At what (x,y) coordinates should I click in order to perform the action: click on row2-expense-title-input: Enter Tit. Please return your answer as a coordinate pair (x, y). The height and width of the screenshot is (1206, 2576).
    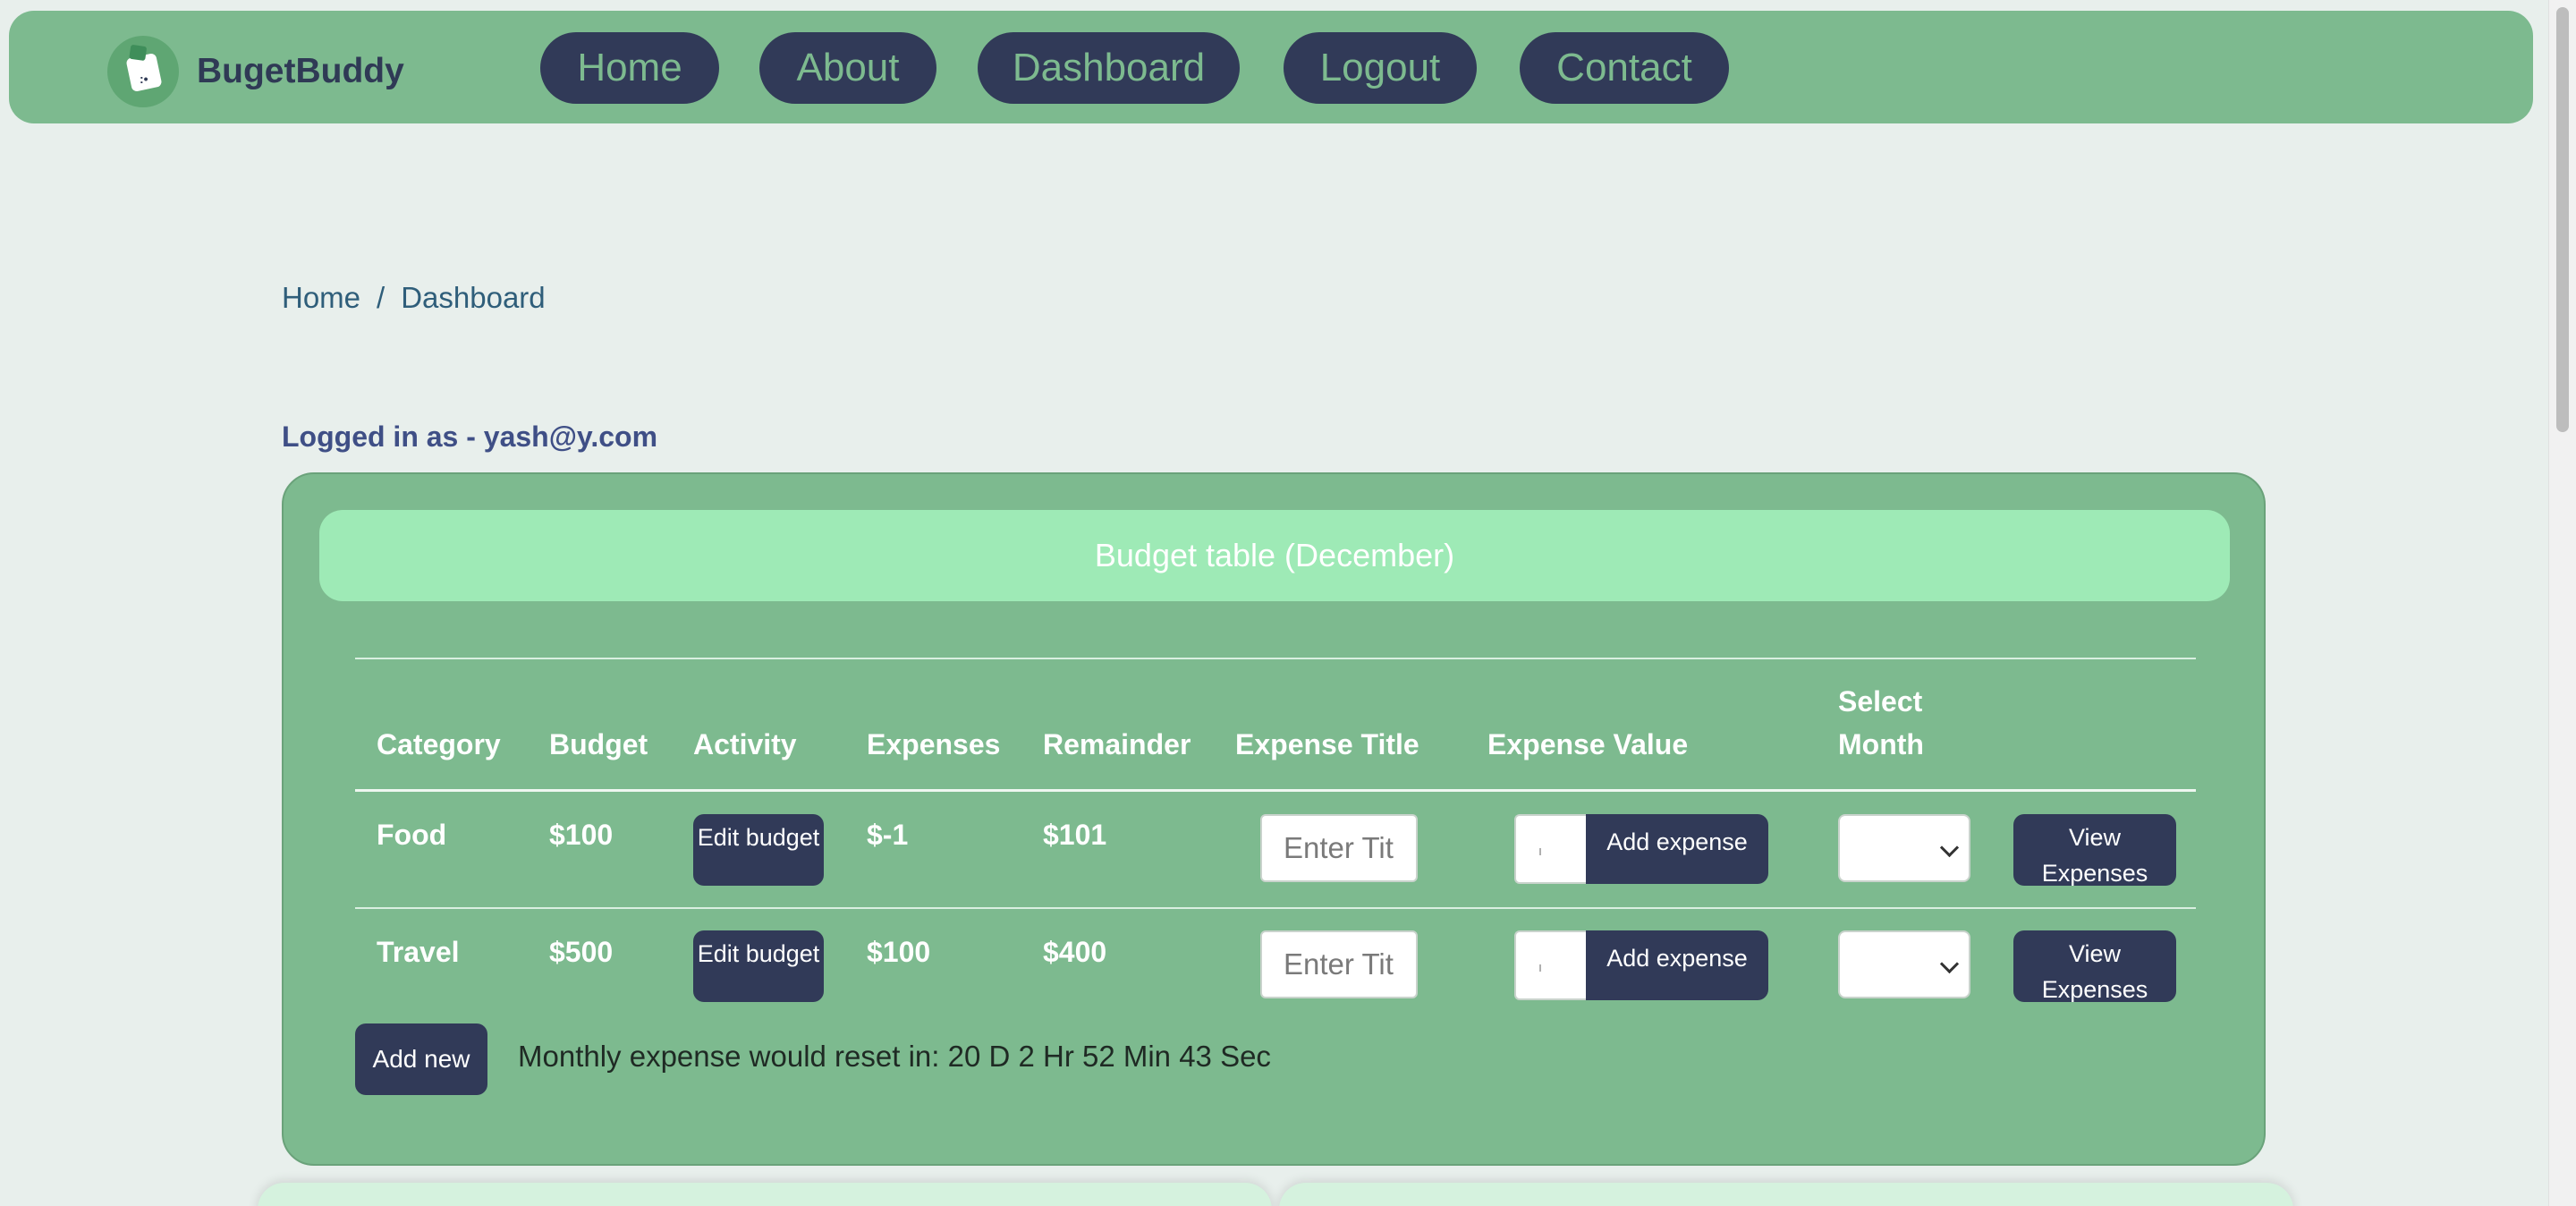
    Looking at the image, I should click on (1339, 964).